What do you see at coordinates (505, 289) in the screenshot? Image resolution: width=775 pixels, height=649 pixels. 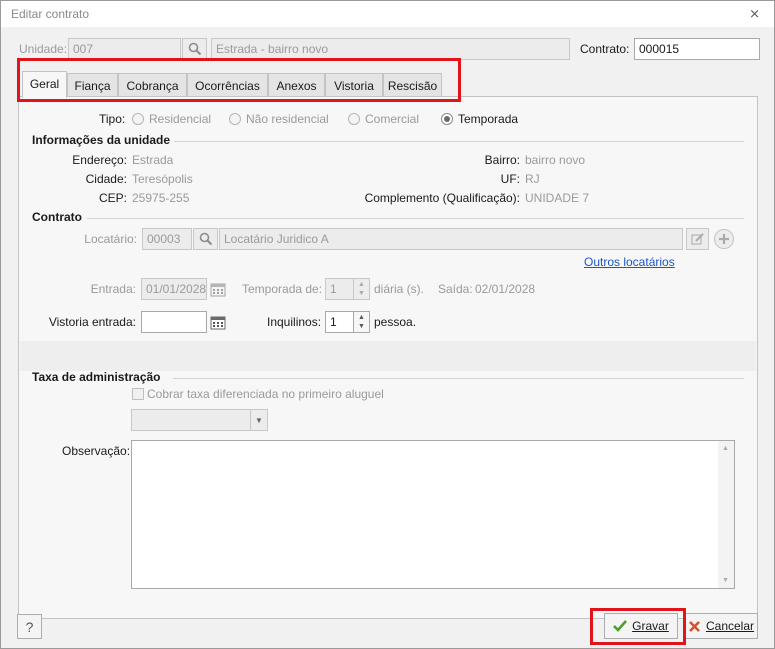 I see `saida-value: 02/01/2028` at bounding box center [505, 289].